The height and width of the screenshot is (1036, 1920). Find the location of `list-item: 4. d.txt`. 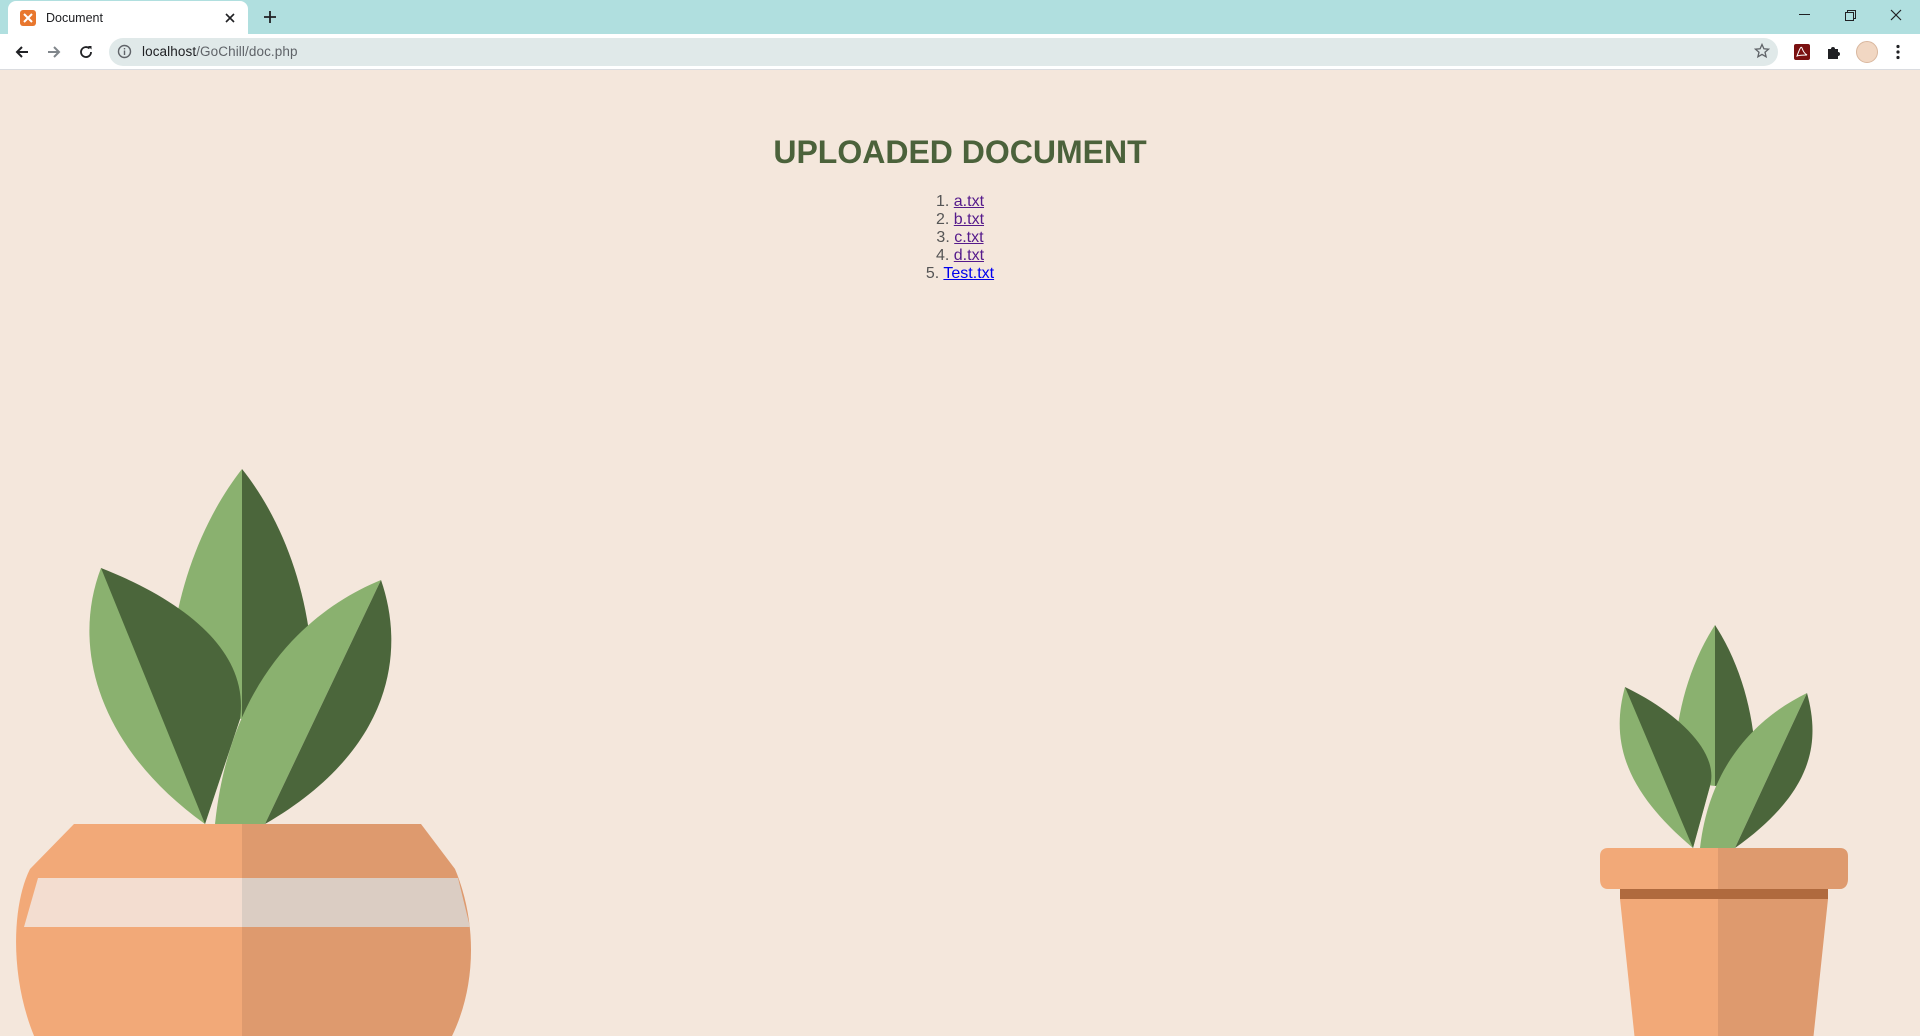

list-item: 4. d.txt is located at coordinates (960, 256).